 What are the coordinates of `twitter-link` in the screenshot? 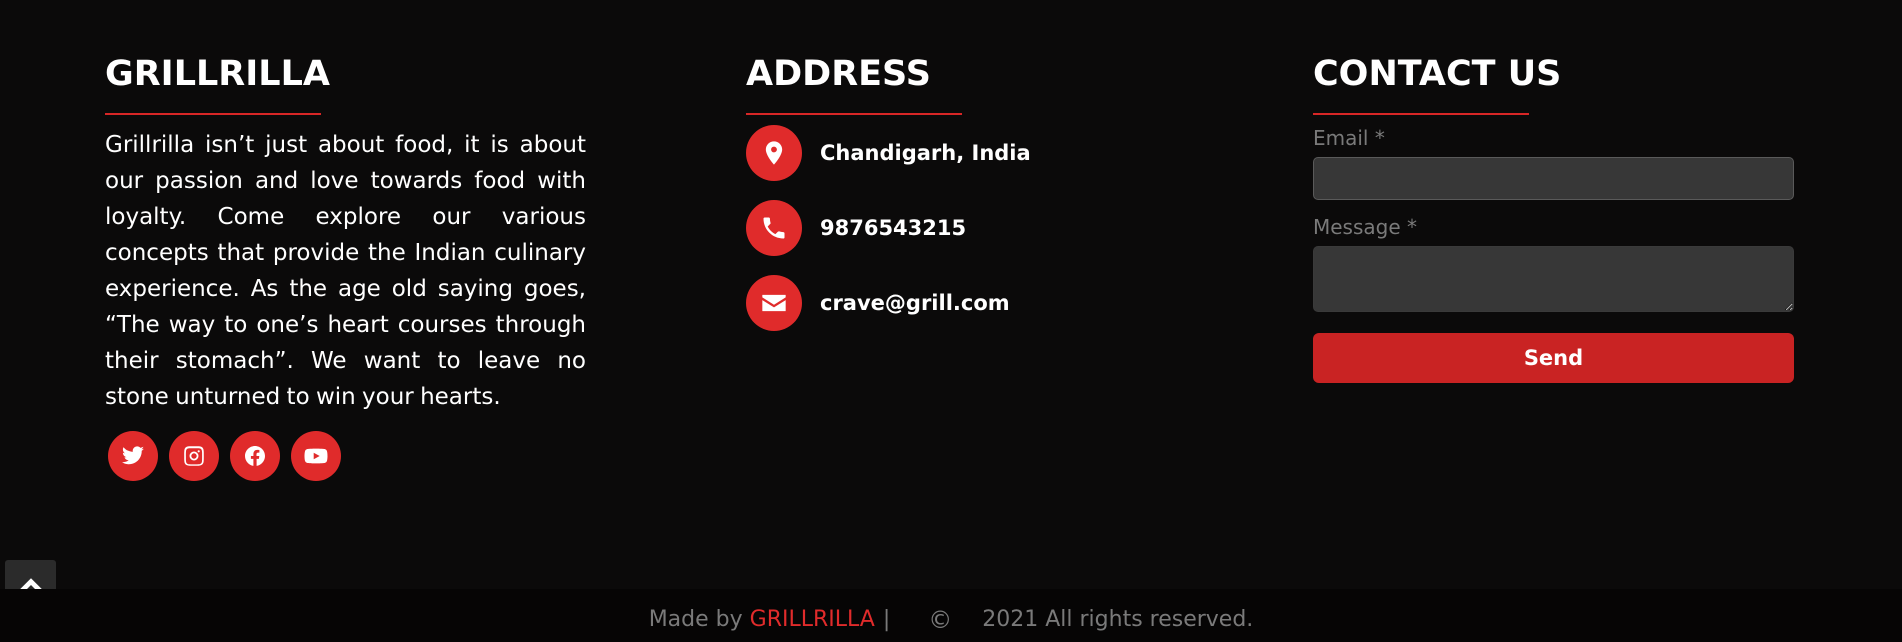 It's located at (133, 456).